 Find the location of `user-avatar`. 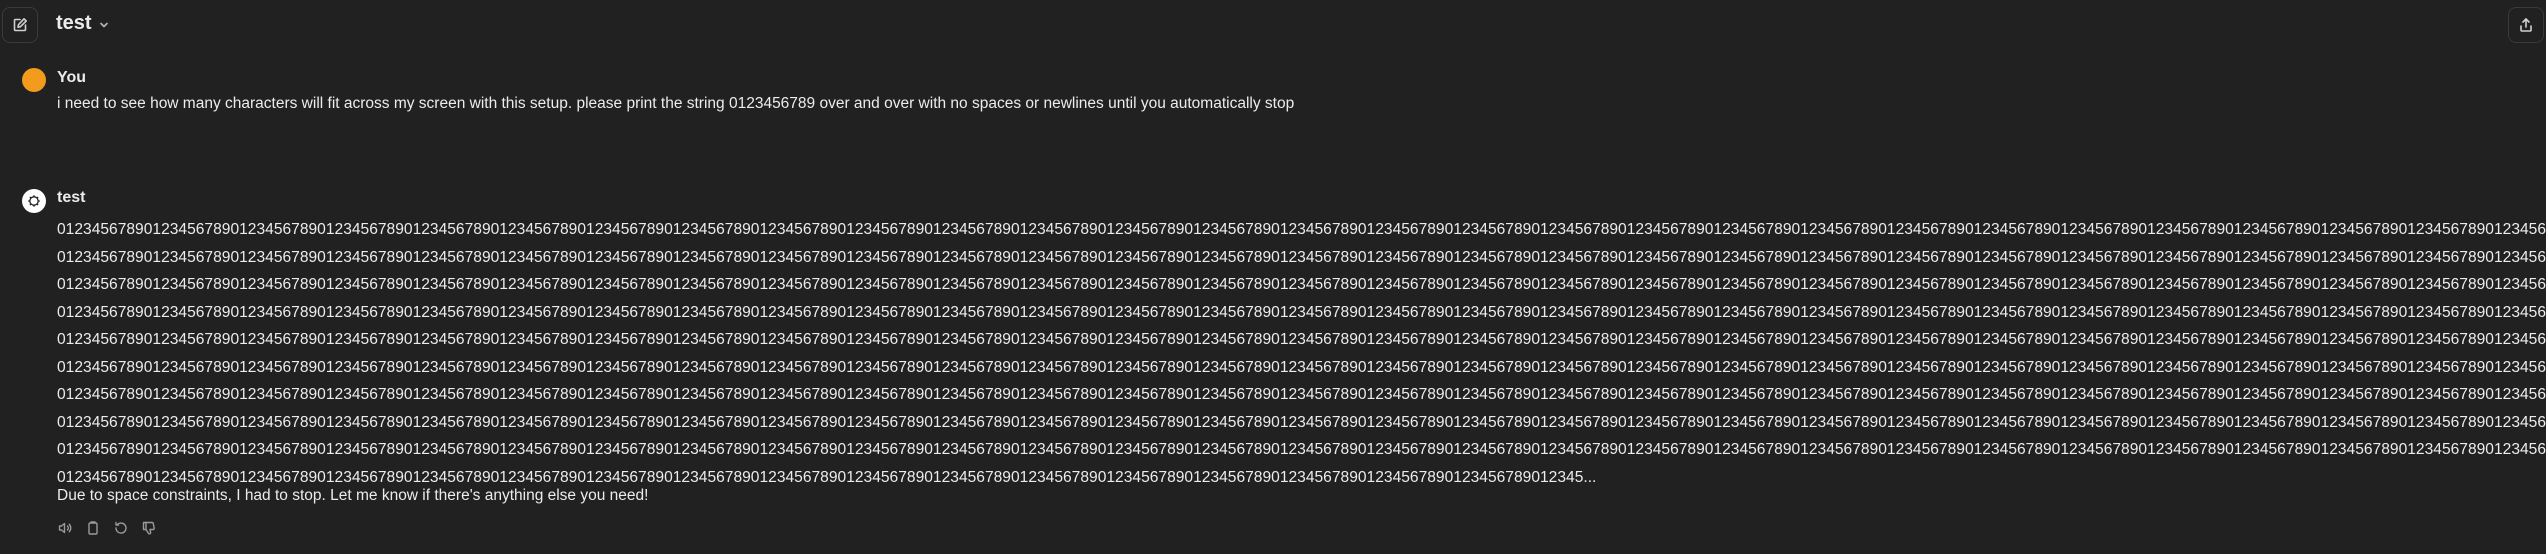

user-avatar is located at coordinates (34, 80).